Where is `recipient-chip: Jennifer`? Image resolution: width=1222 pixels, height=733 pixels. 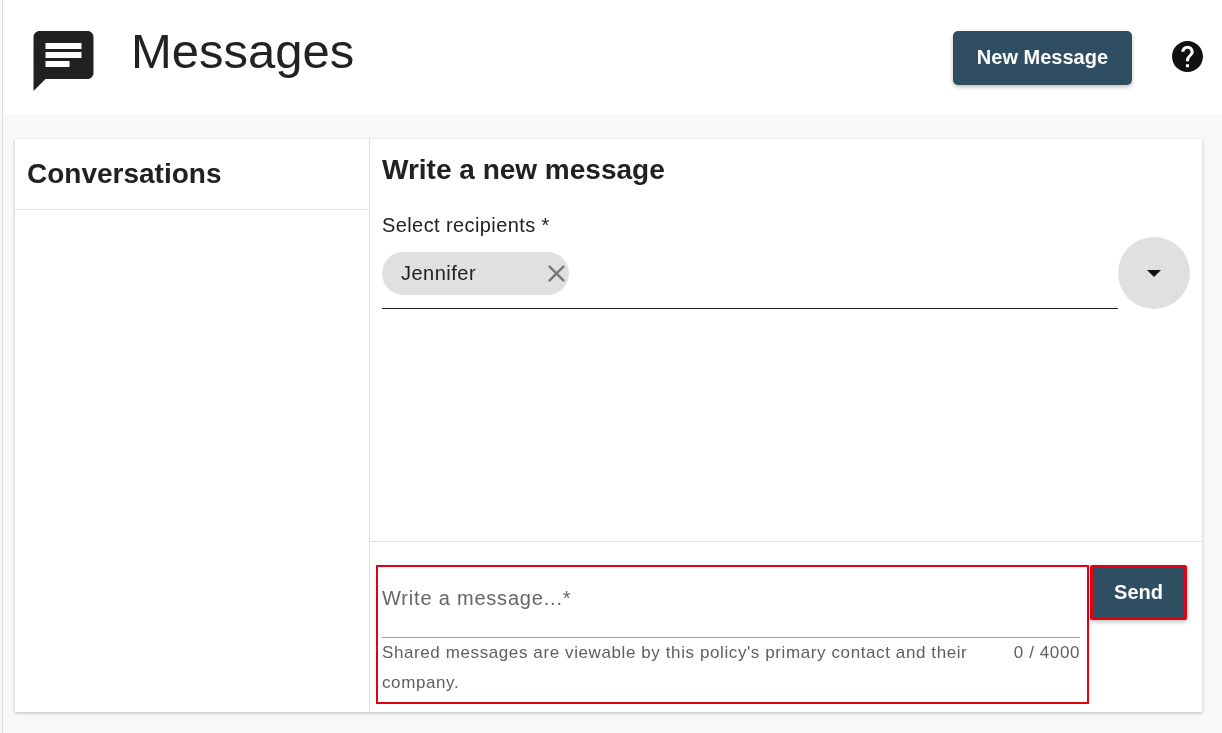 recipient-chip: Jennifer is located at coordinates (476, 273).